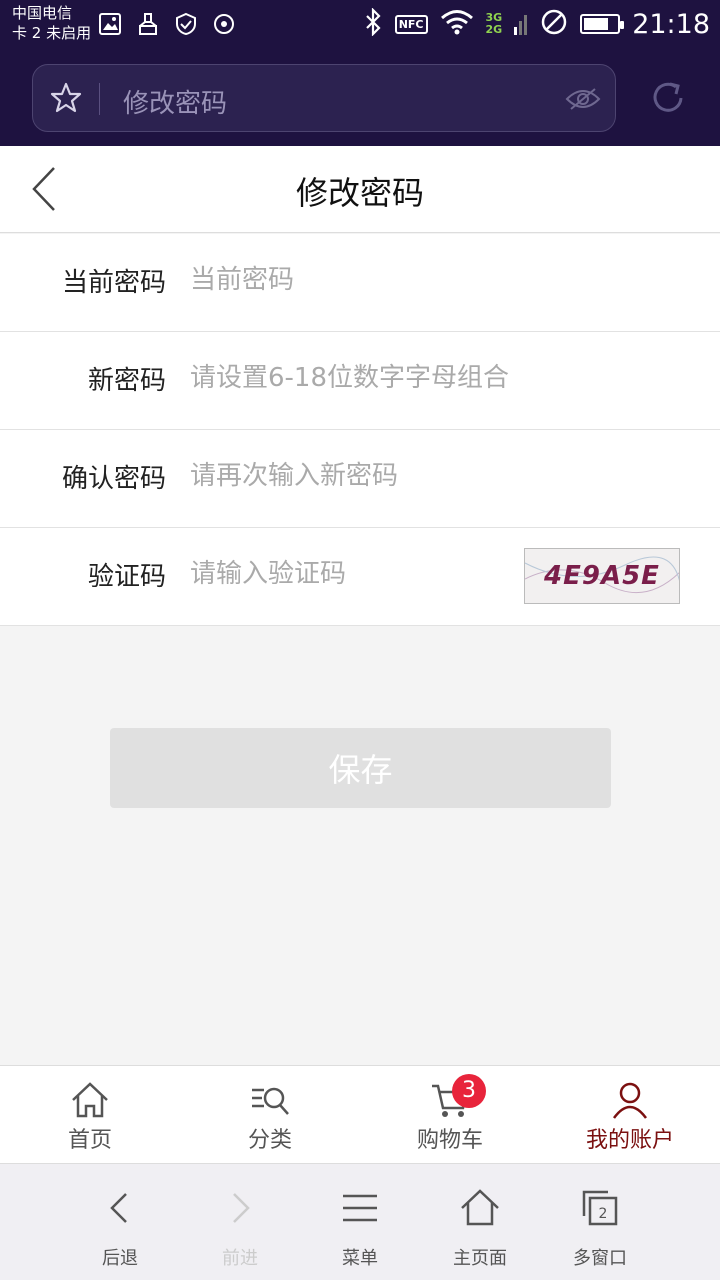 This screenshot has height=1280, width=720. I want to click on menu-icon, so click(360, 1208).